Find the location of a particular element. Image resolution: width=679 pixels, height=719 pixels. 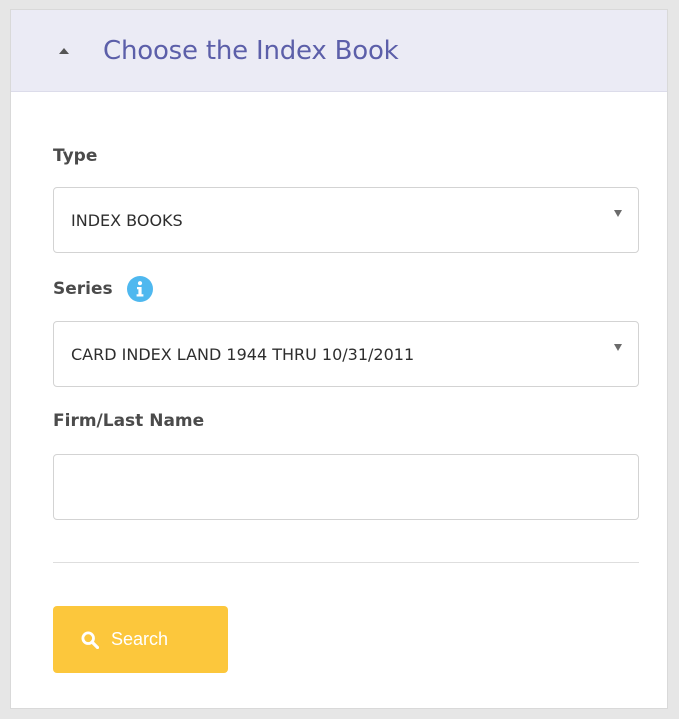

search-icon is located at coordinates (90, 639).